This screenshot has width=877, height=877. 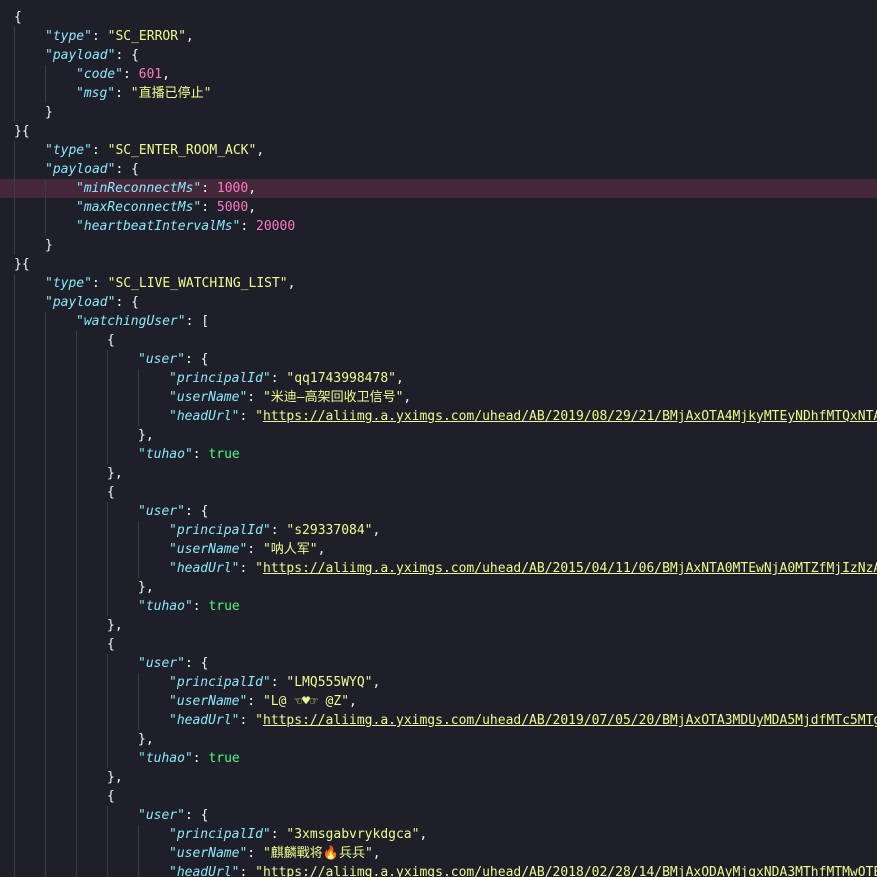 What do you see at coordinates (438, 150) in the screenshot?
I see `code-line: "type": "SC_ENTER_ROOM_ACK",` at bounding box center [438, 150].